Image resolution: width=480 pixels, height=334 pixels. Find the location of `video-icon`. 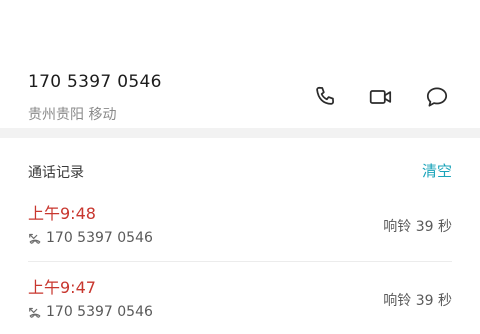

video-icon is located at coordinates (380, 97).